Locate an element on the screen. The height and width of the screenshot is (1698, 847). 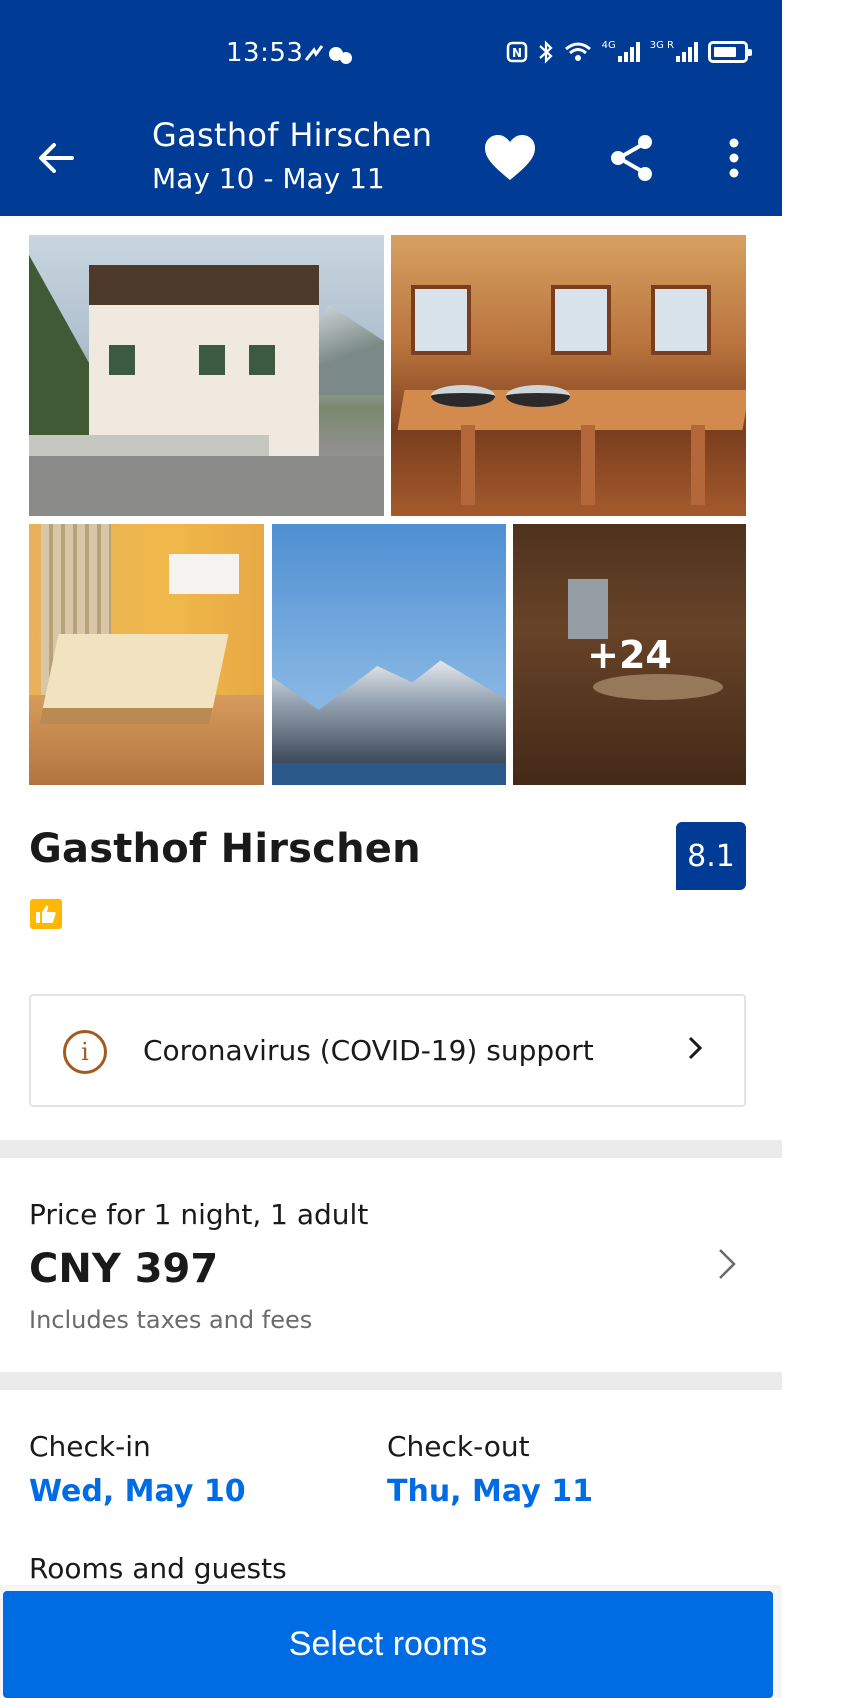
back-arrow-icon is located at coordinates (56, 158).